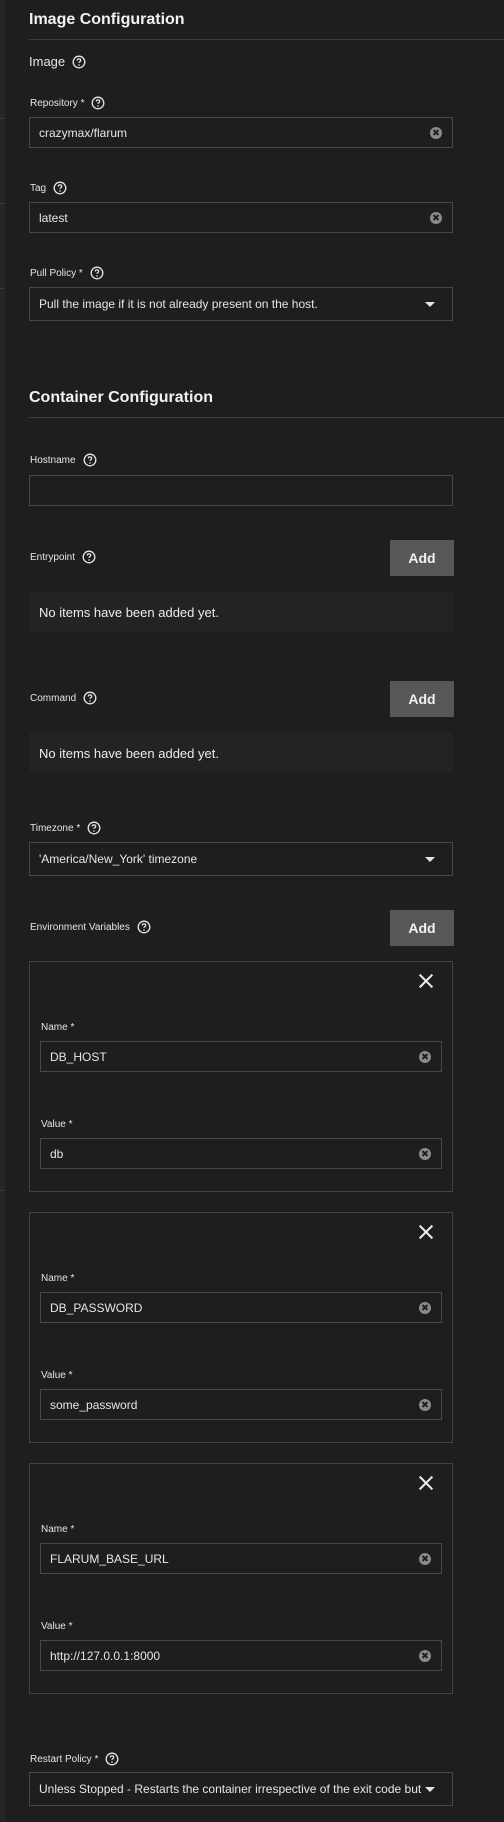 The image size is (504, 1822). What do you see at coordinates (53, 460) in the screenshot?
I see `hostname-label-text: Hostname` at bounding box center [53, 460].